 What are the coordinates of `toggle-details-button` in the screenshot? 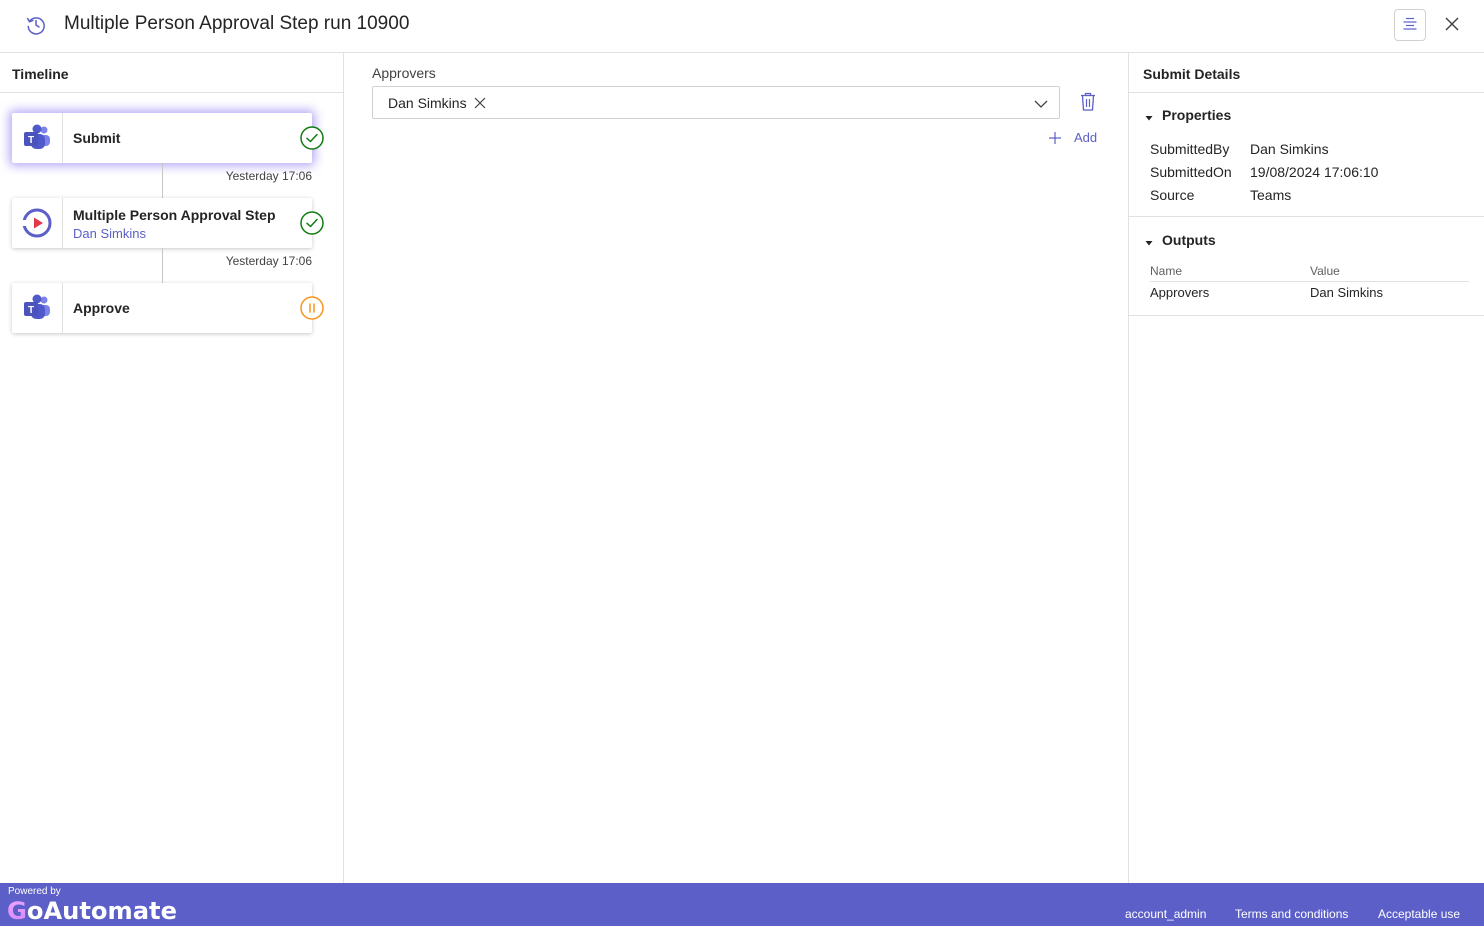 It's located at (1410, 25).